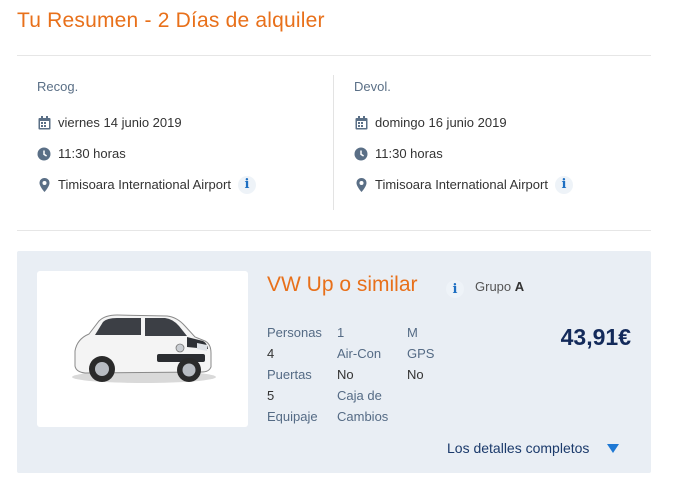 The width and height of the screenshot is (696, 481). Describe the element at coordinates (334, 230) in the screenshot. I see `divider-middle` at that location.